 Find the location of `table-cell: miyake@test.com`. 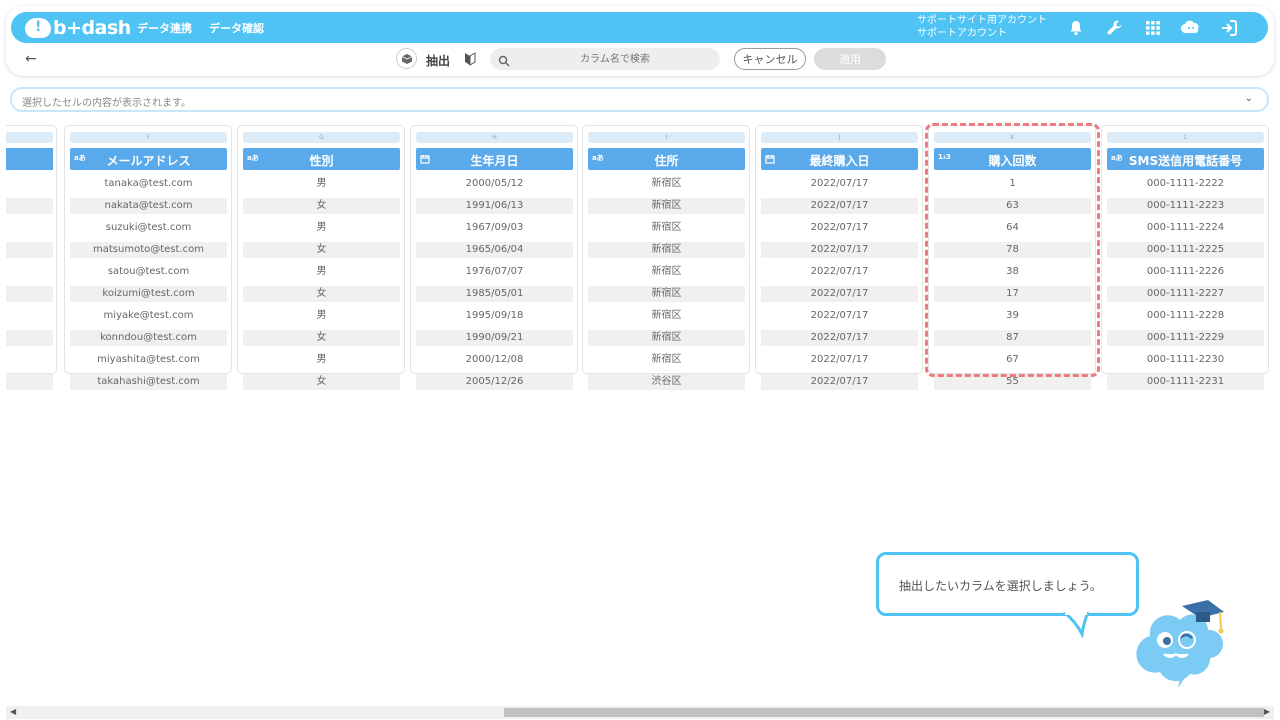

table-cell: miyake@test.com is located at coordinates (148, 318).